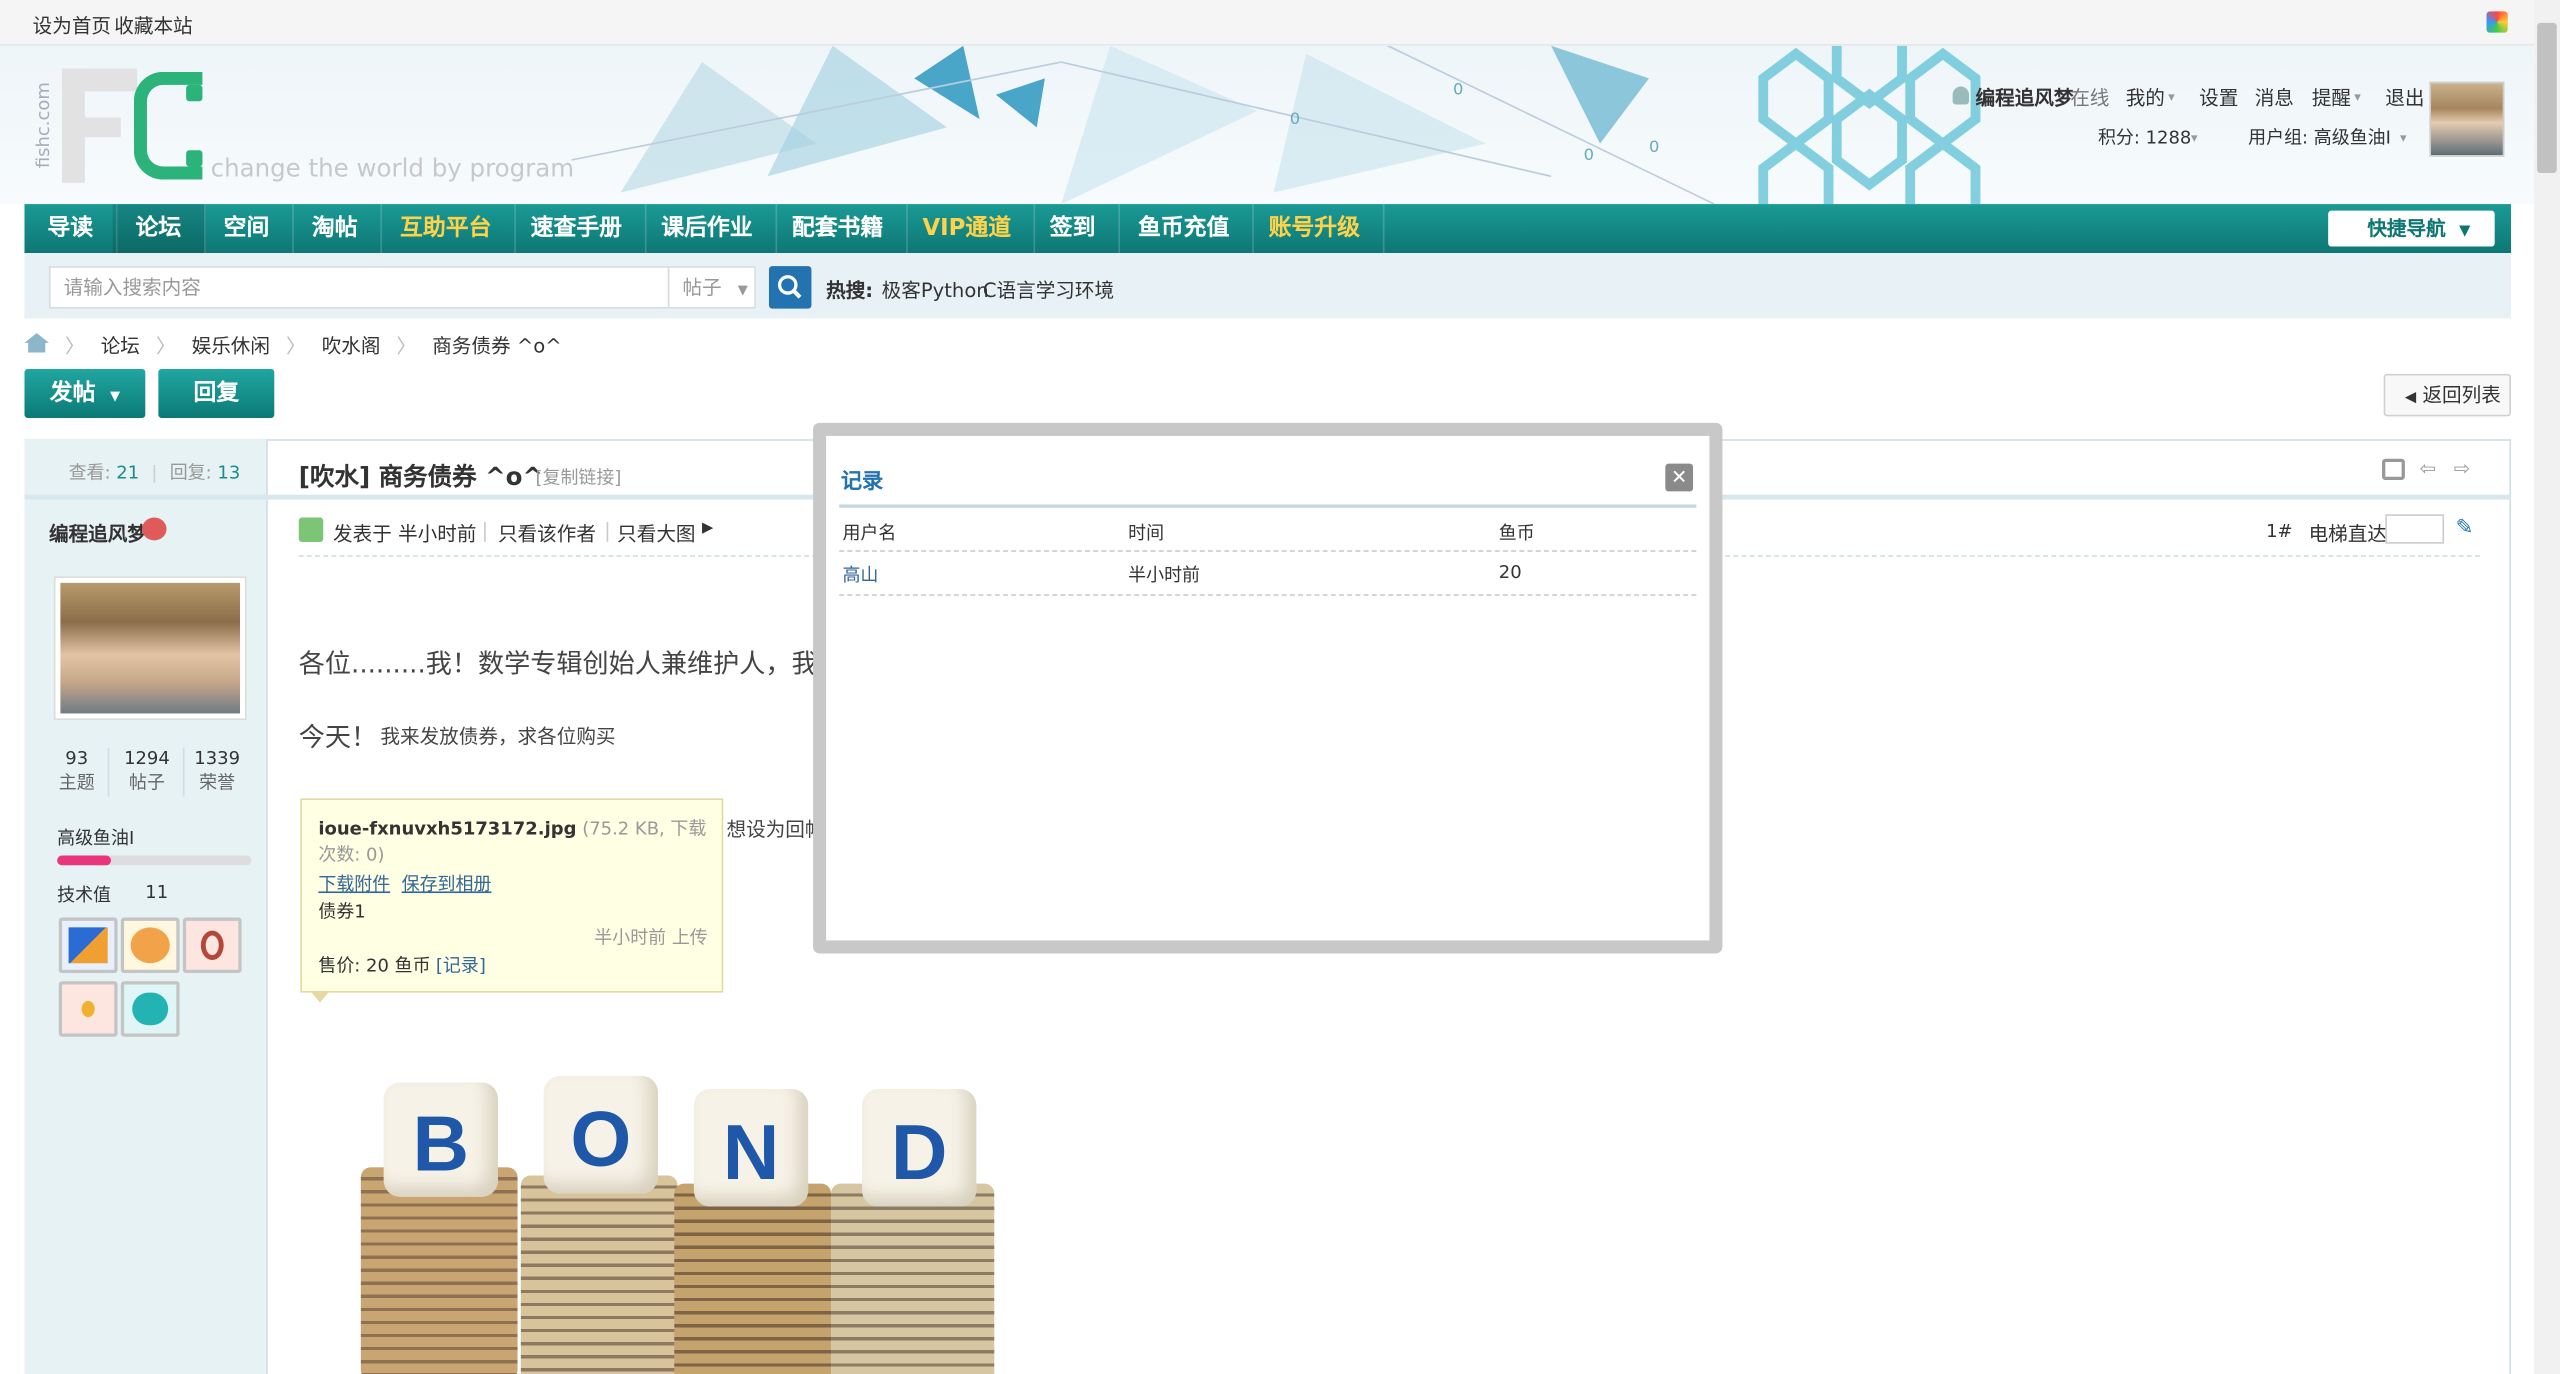 This screenshot has width=2560, height=1374. What do you see at coordinates (919, 1147) in the screenshot?
I see `letter-tile: D` at bounding box center [919, 1147].